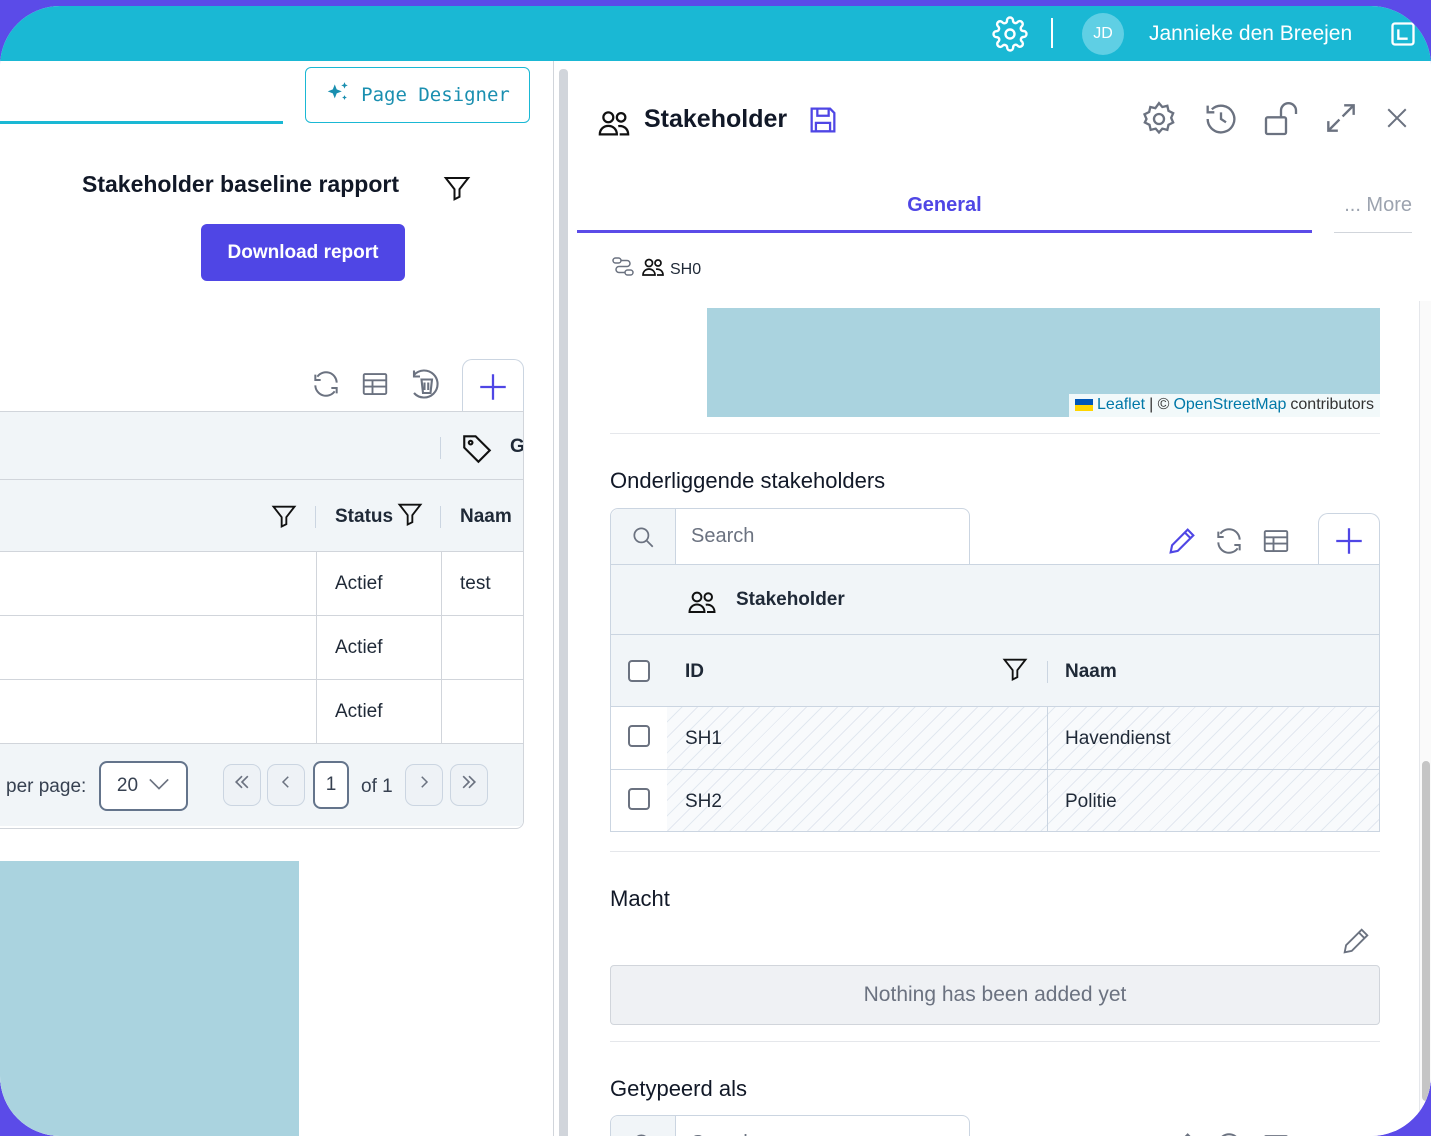 This screenshot has width=1431, height=1136. What do you see at coordinates (1118, 738) in the screenshot?
I see `cell-naam: Havendienst` at bounding box center [1118, 738].